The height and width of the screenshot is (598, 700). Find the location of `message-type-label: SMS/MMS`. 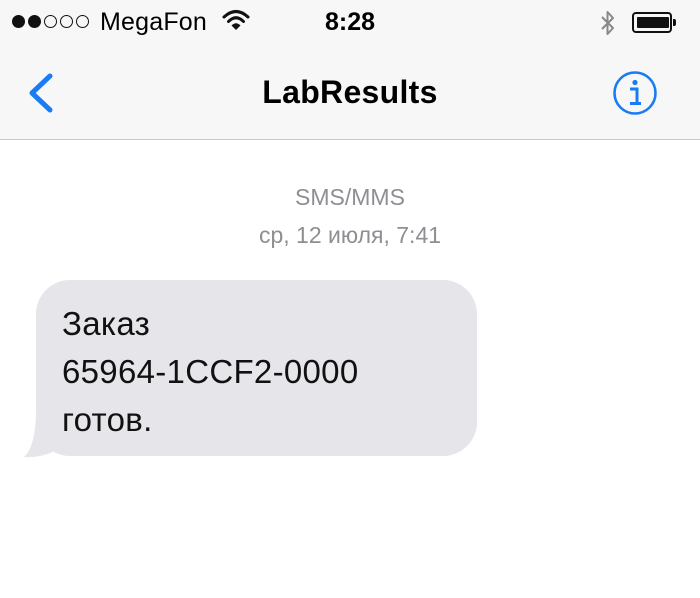

message-type-label: SMS/MMS is located at coordinates (350, 197).